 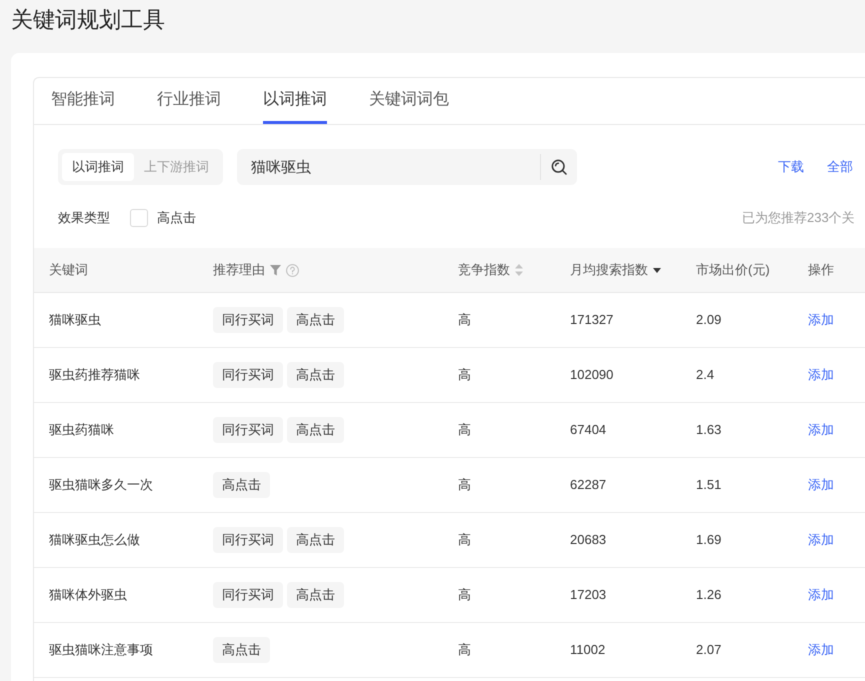 I want to click on keyword-cell-text: 猫咪驱虫, so click(x=75, y=320).